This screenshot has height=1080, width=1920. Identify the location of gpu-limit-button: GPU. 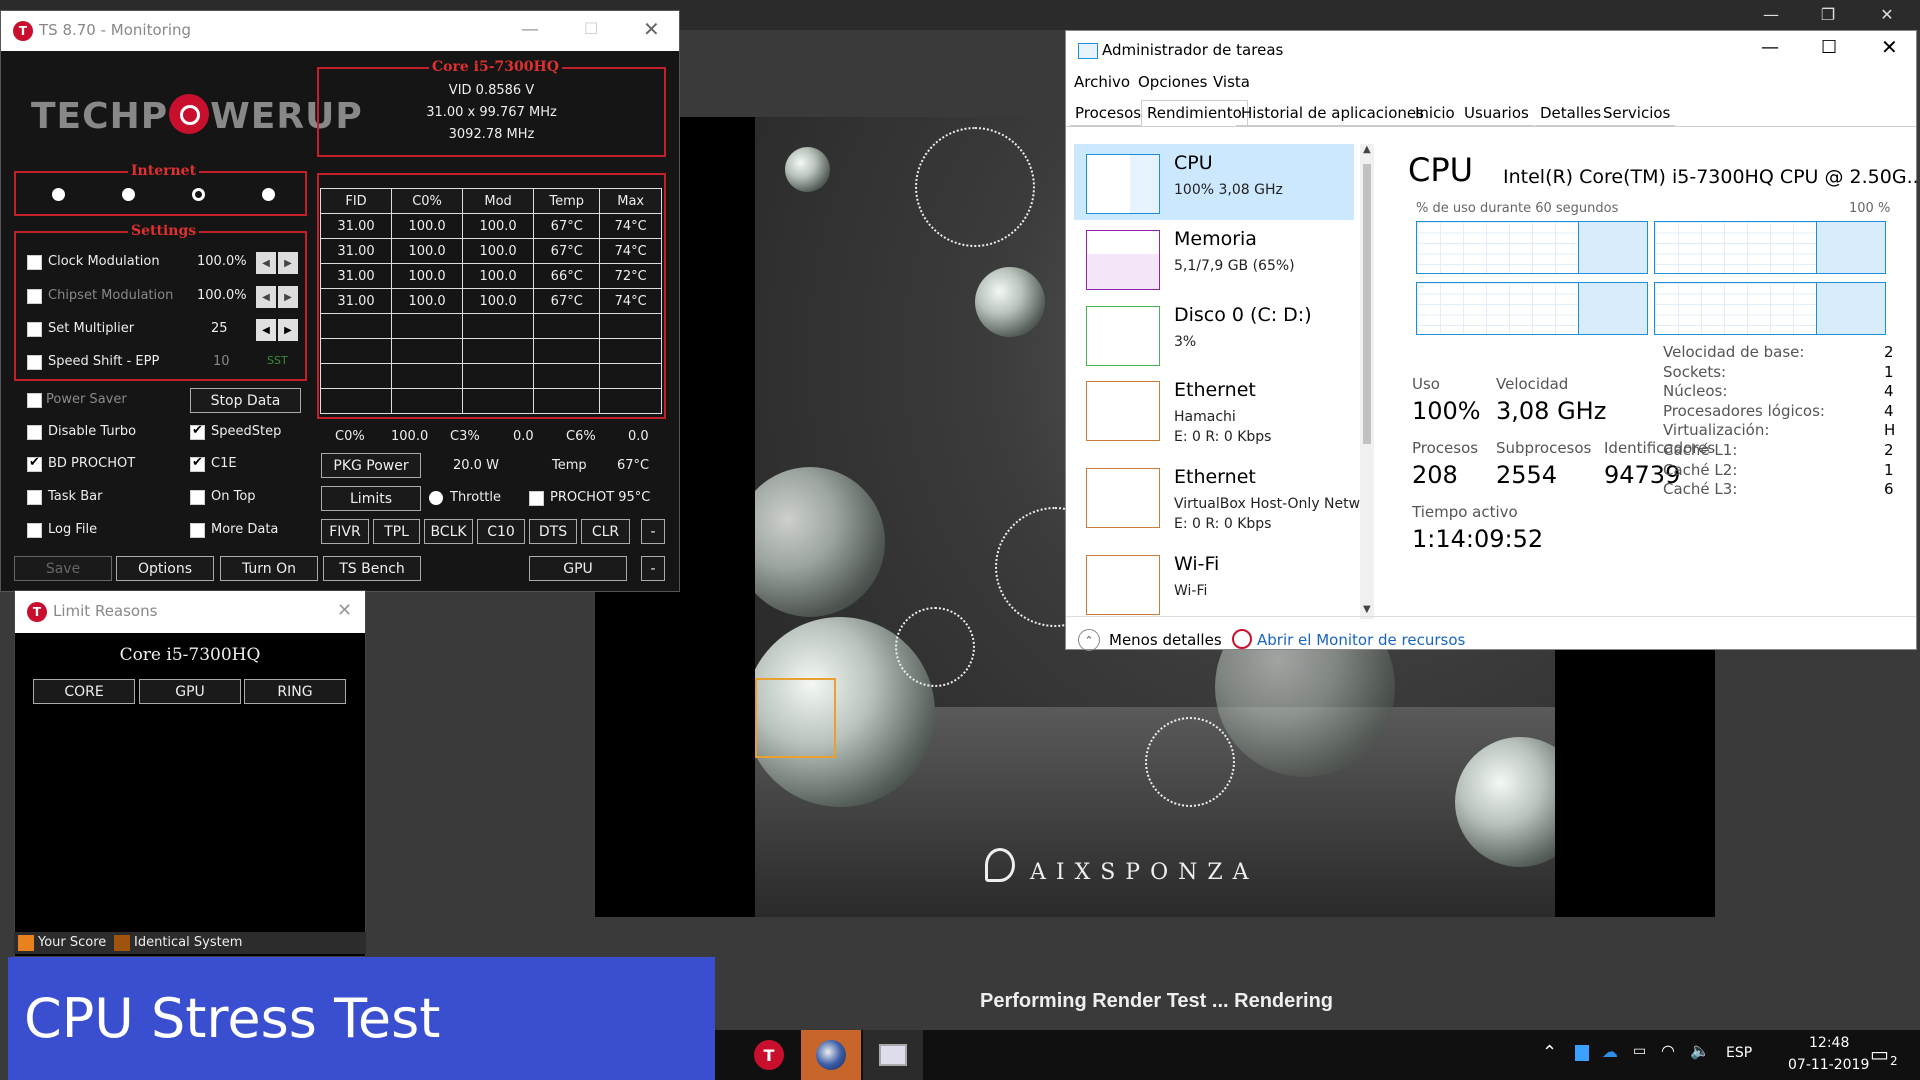
(190, 691).